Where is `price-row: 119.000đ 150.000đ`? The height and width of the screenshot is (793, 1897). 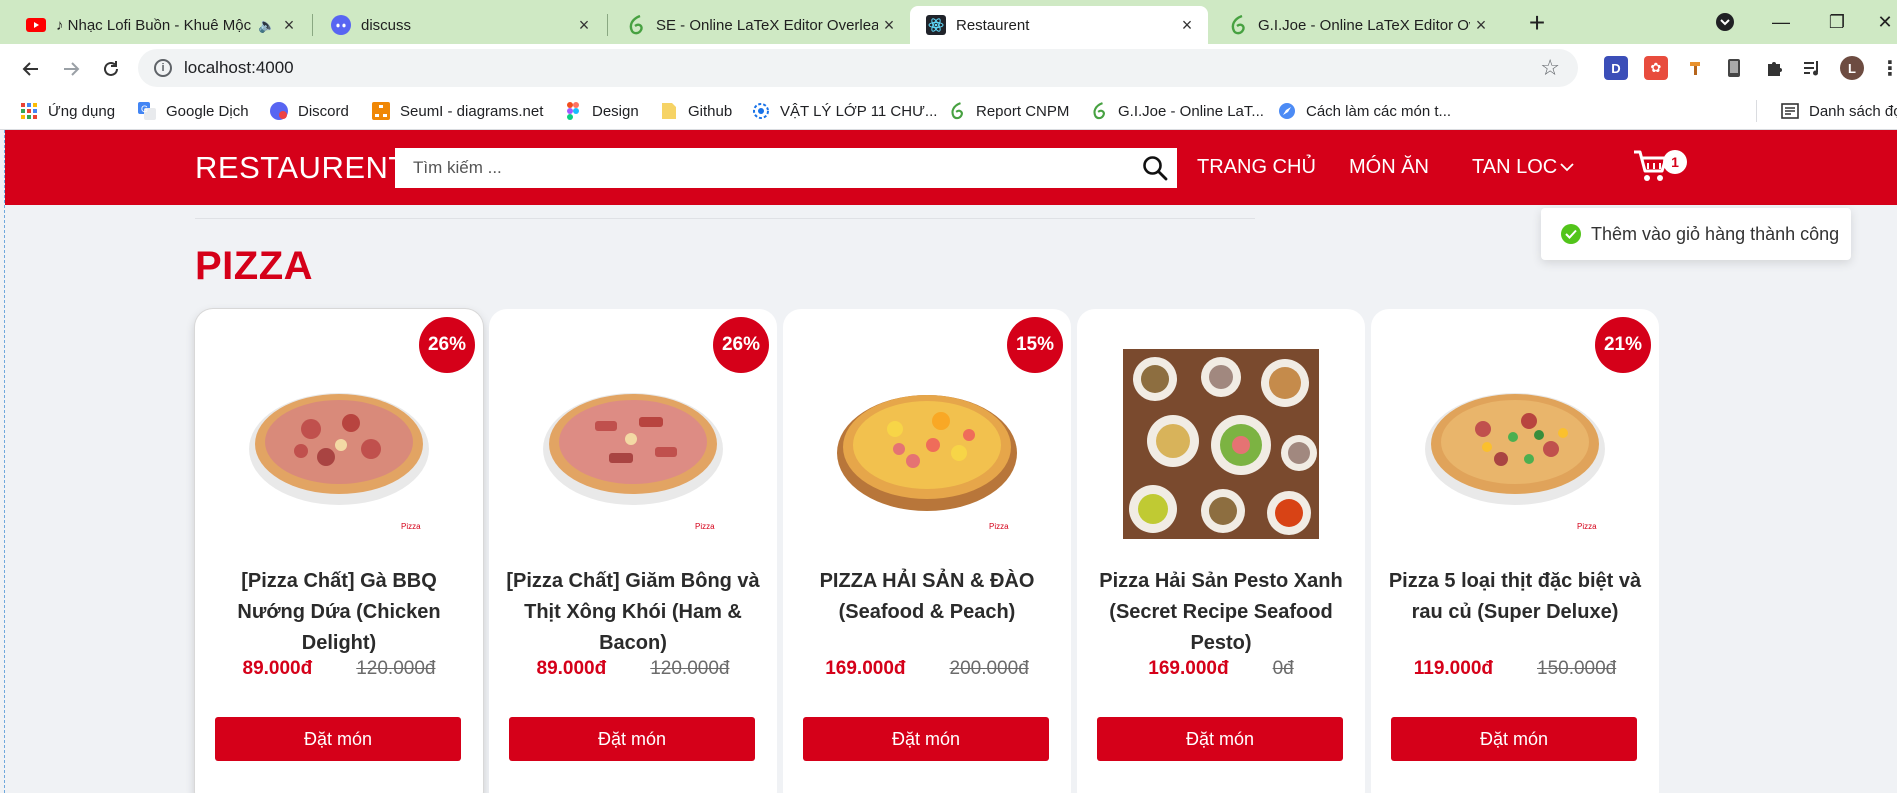 price-row: 119.000đ 150.000đ is located at coordinates (1515, 669).